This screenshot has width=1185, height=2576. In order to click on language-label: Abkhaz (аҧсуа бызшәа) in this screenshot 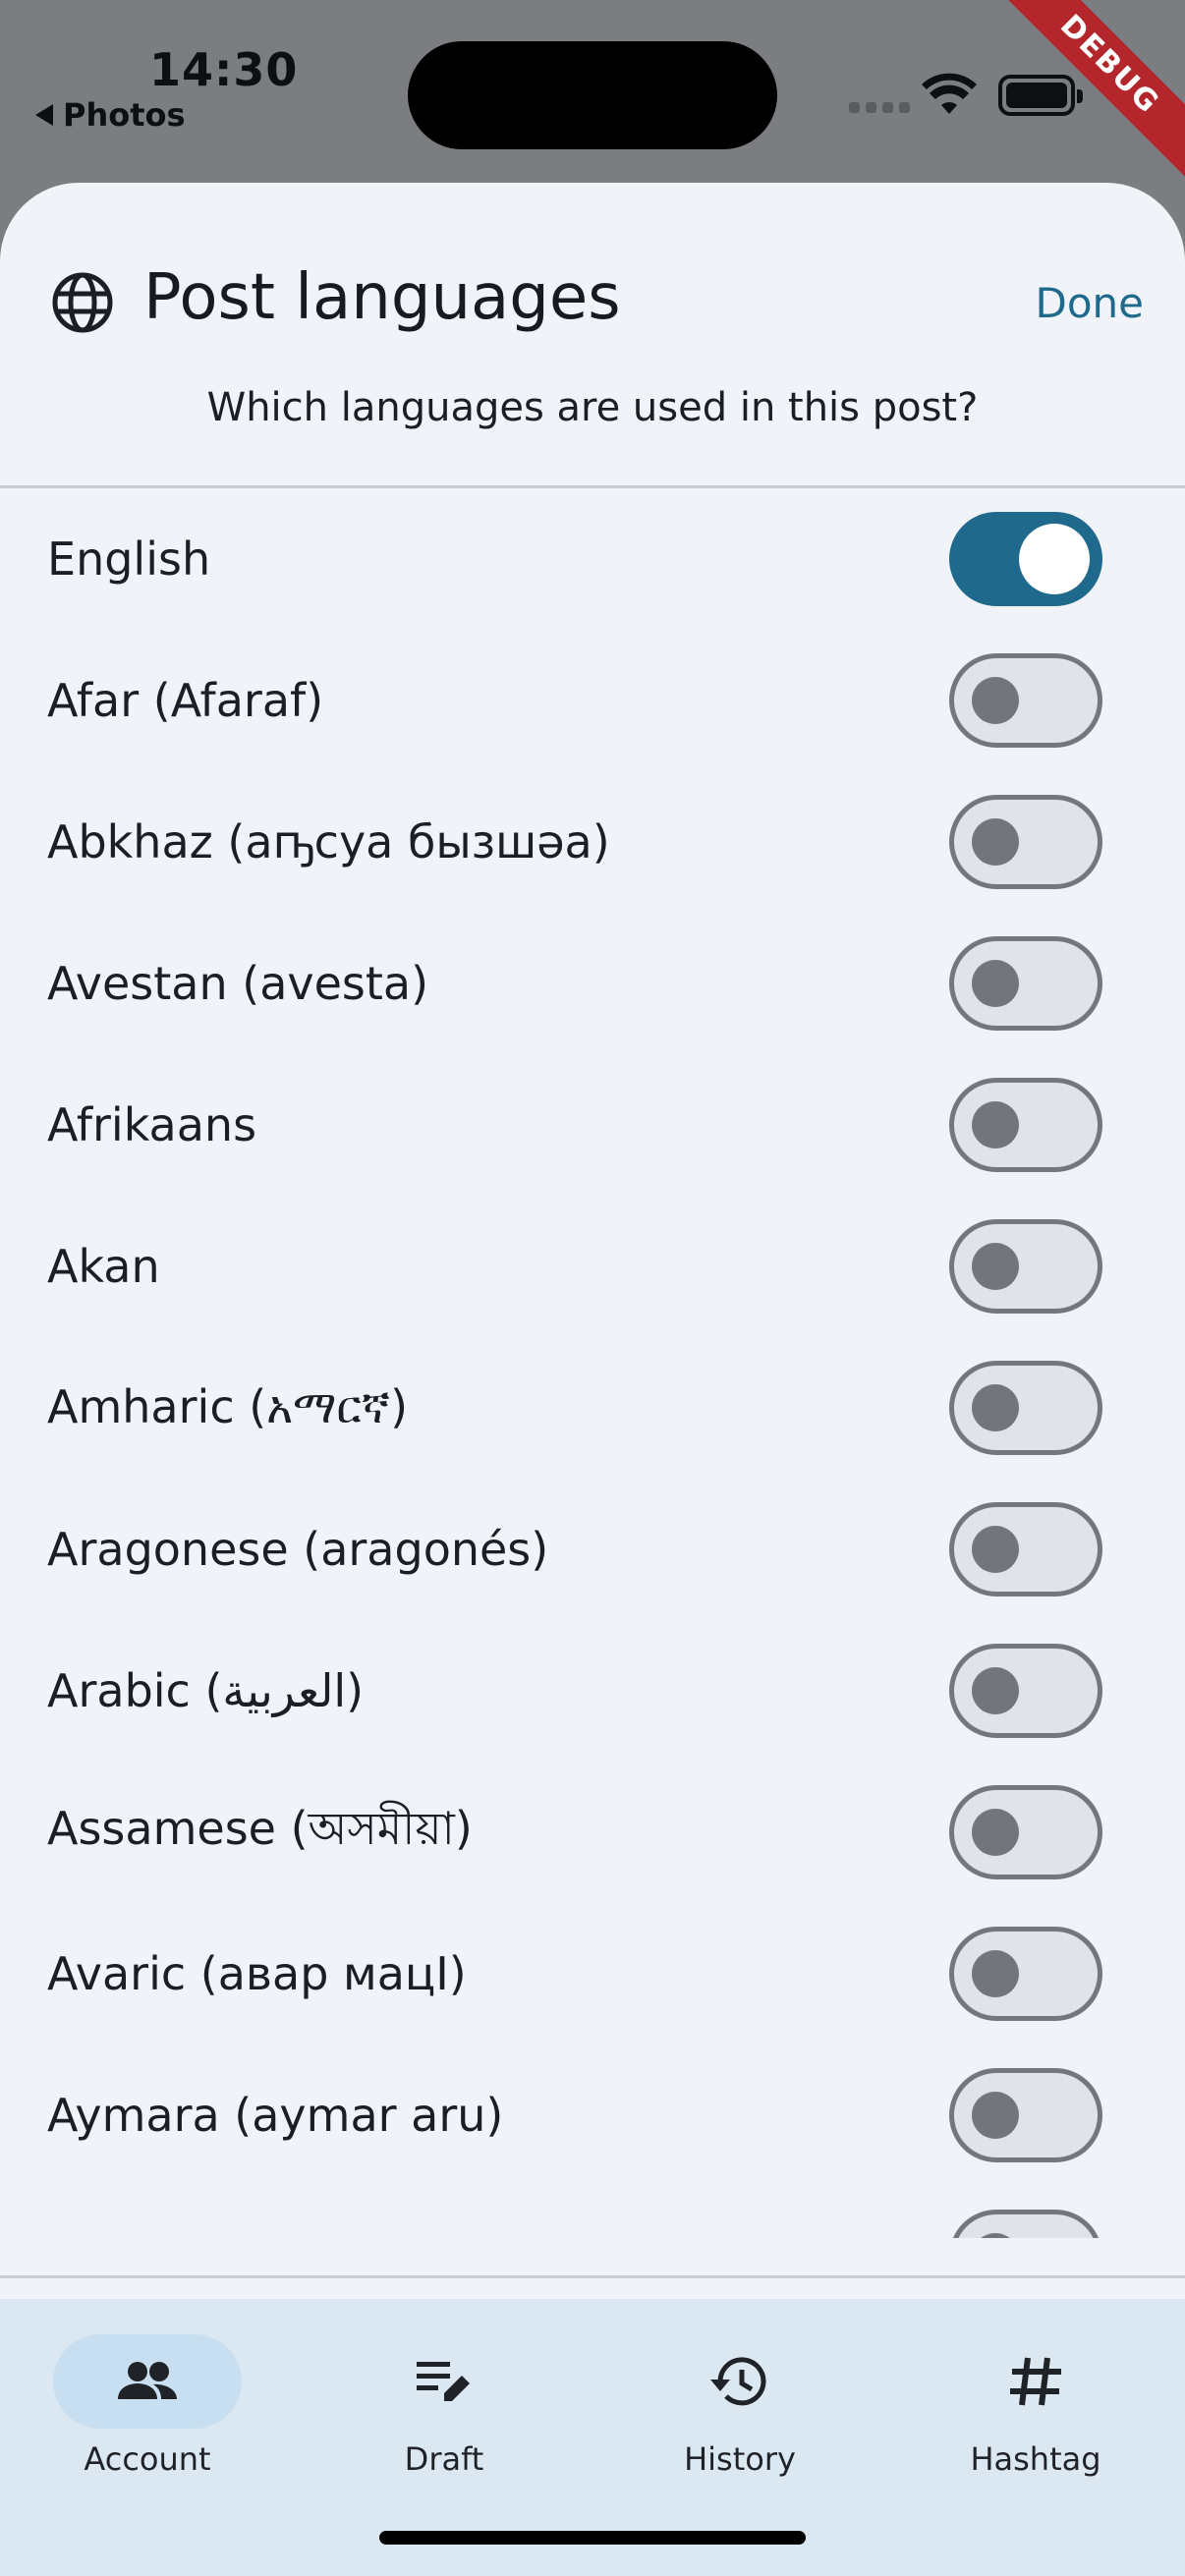, I will do `click(328, 841)`.